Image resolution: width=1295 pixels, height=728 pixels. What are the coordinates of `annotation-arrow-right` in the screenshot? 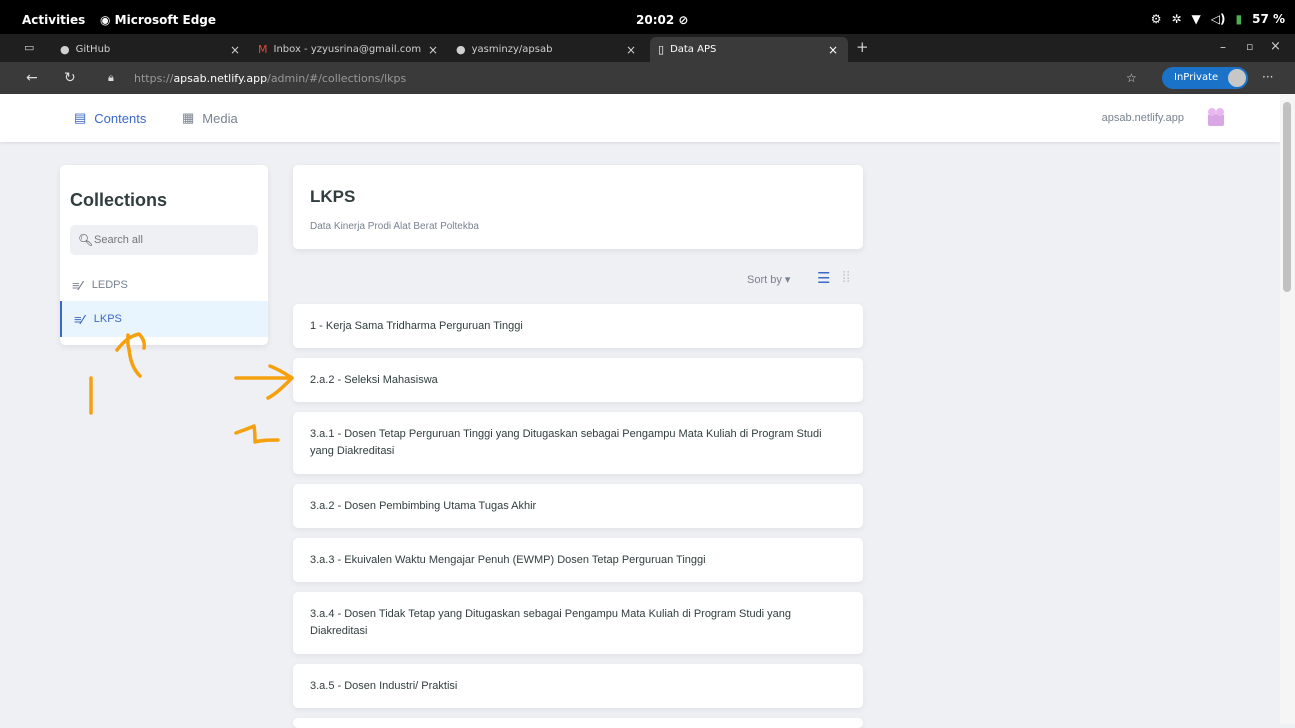 It's located at (264, 382).